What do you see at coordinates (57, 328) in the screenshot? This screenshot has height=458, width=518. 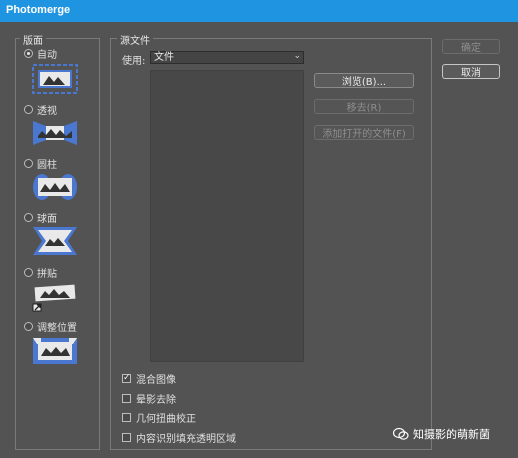 I see `layout-option-label: 调整位置` at bounding box center [57, 328].